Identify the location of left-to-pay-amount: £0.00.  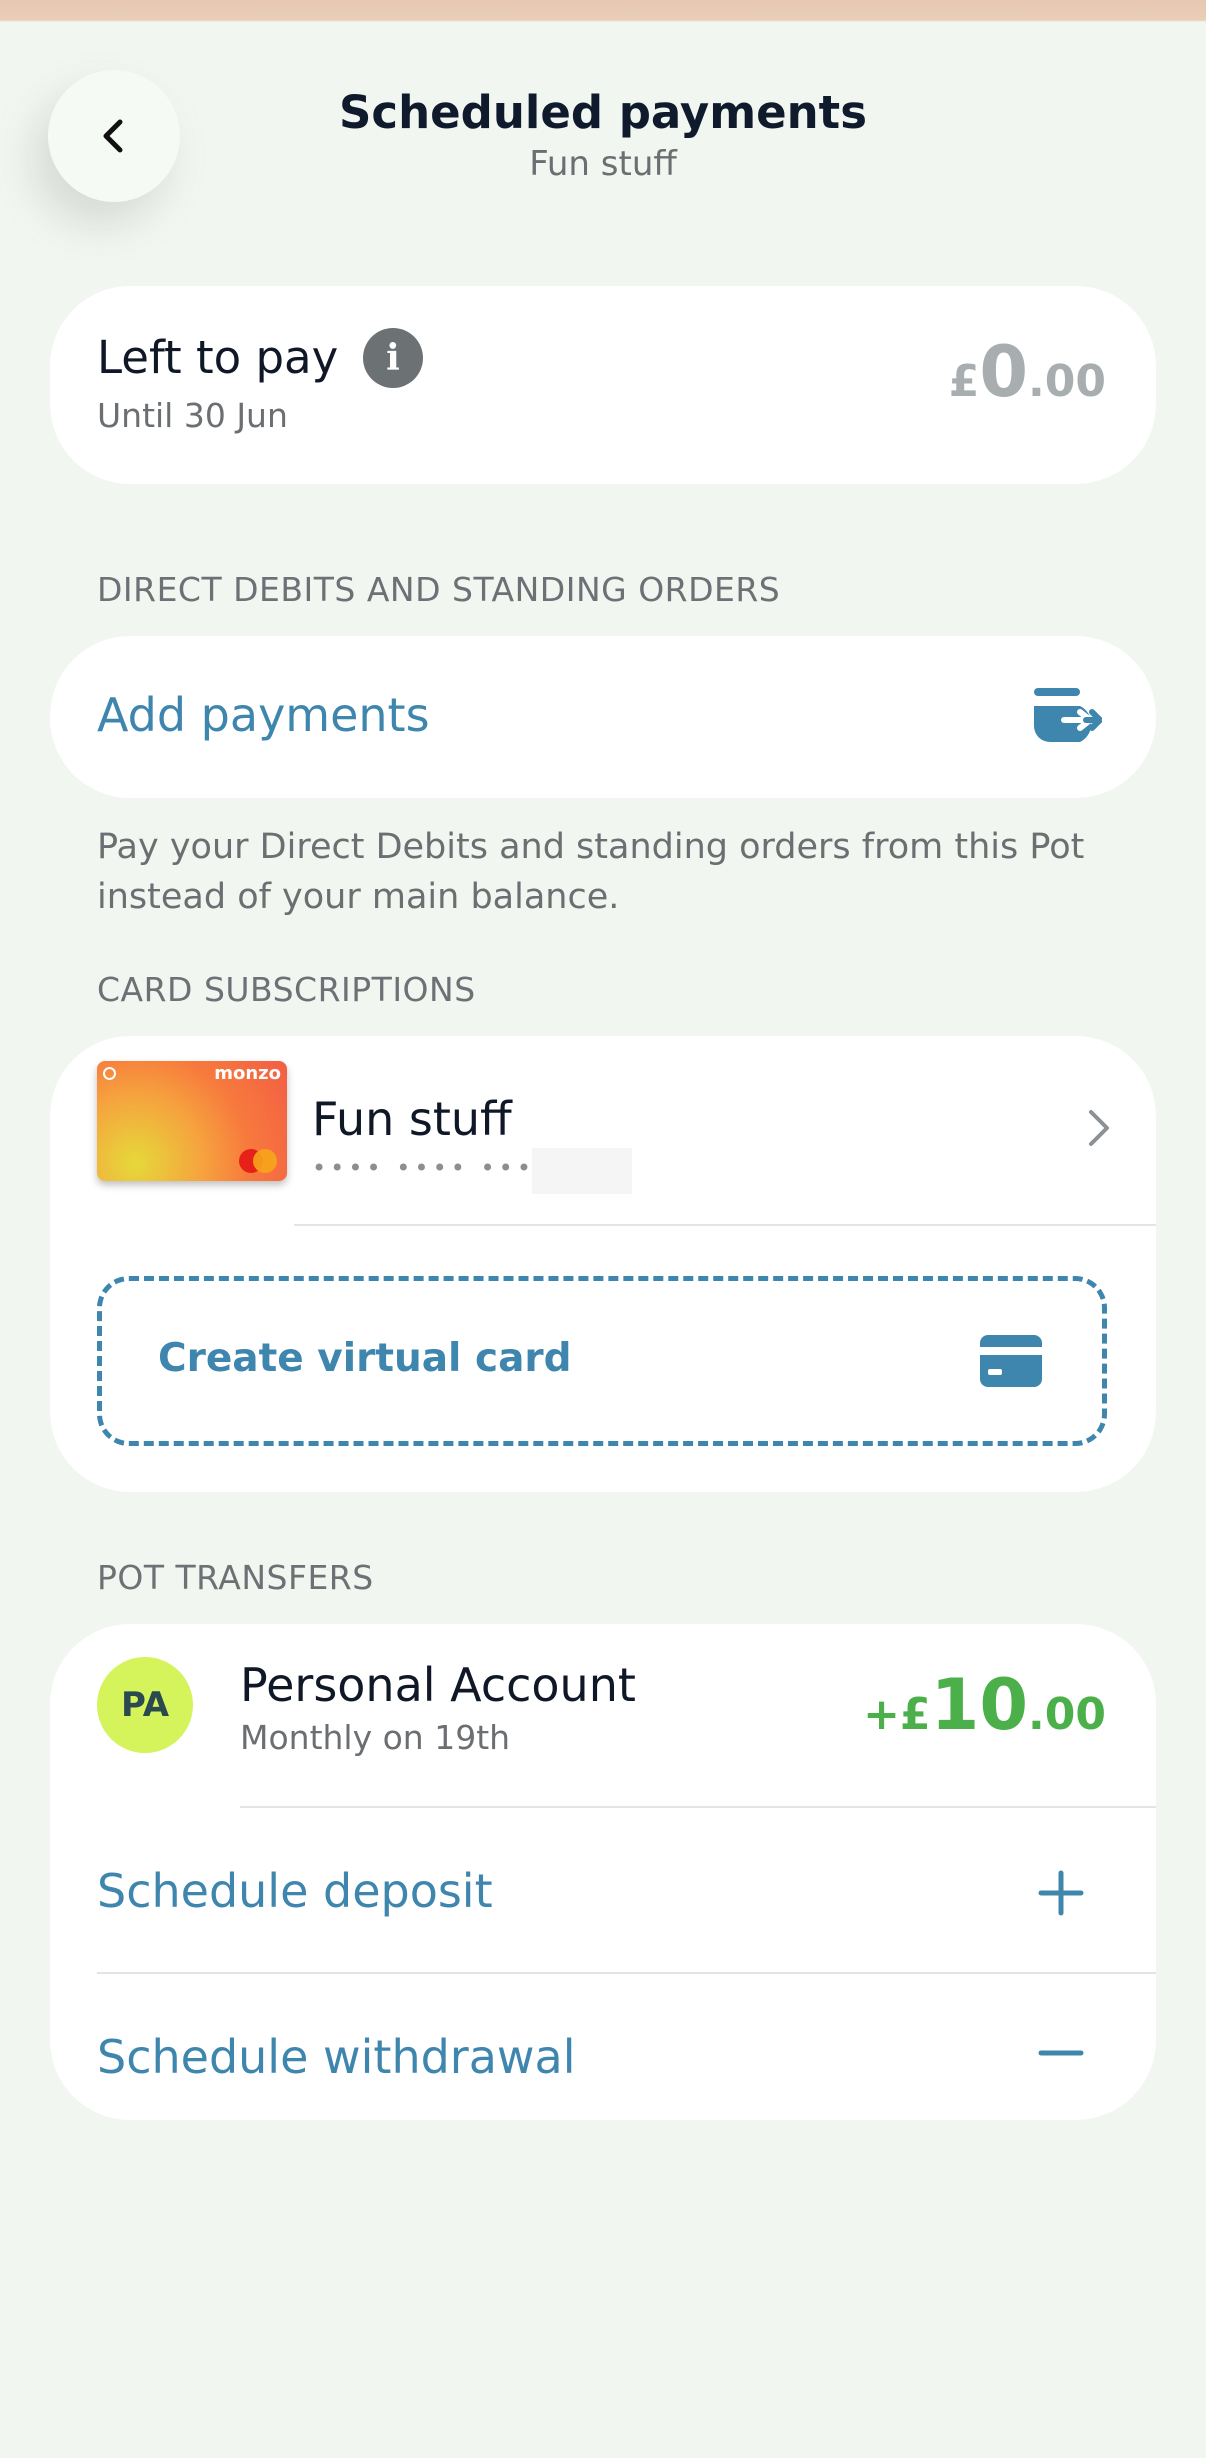
(1027, 372).